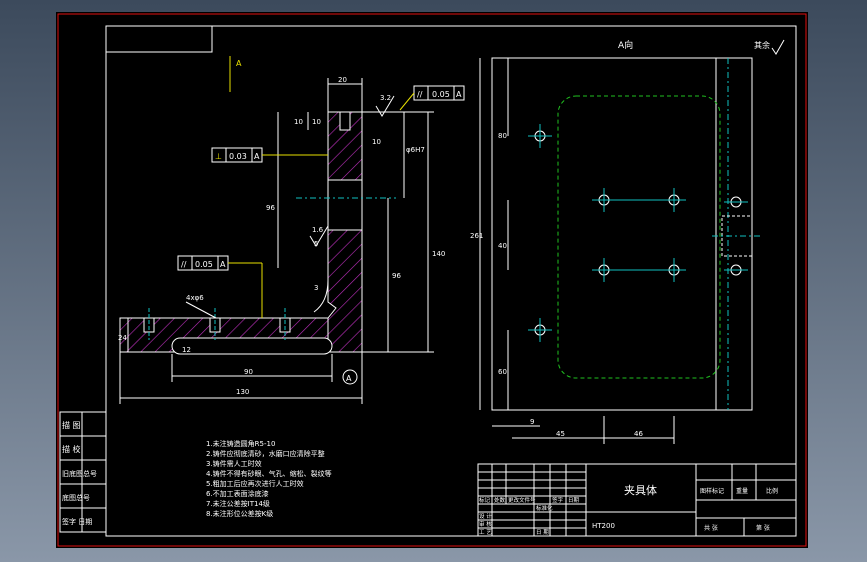 The width and height of the screenshot is (867, 562). I want to click on tb-mark-3: 更改文件号, so click(522, 500).